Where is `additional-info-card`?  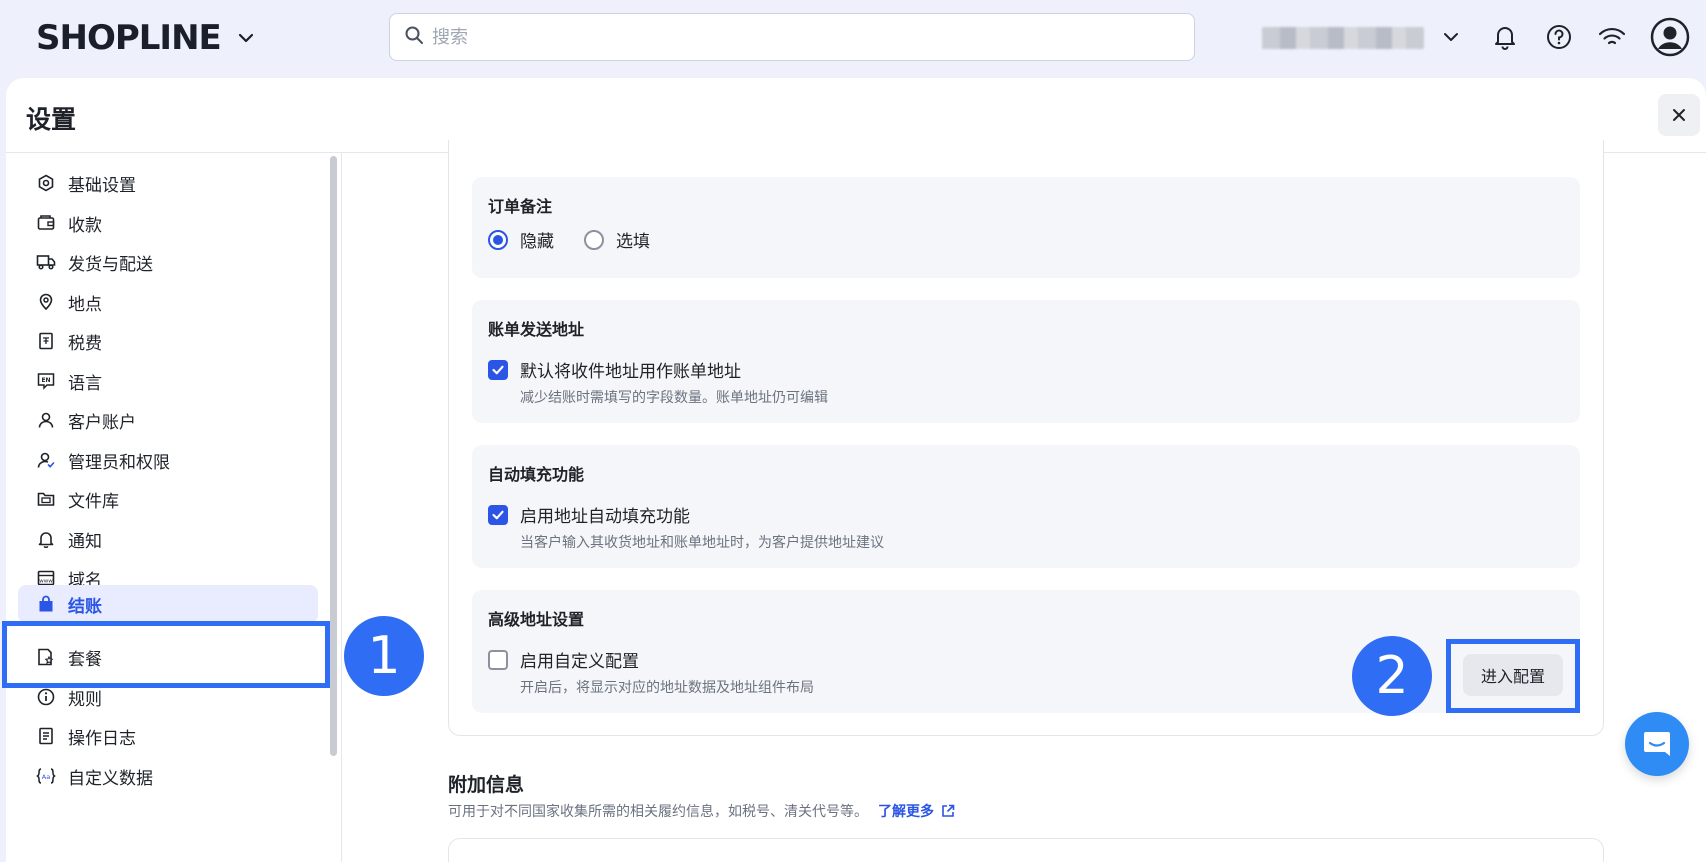 additional-info-card is located at coordinates (1026, 850).